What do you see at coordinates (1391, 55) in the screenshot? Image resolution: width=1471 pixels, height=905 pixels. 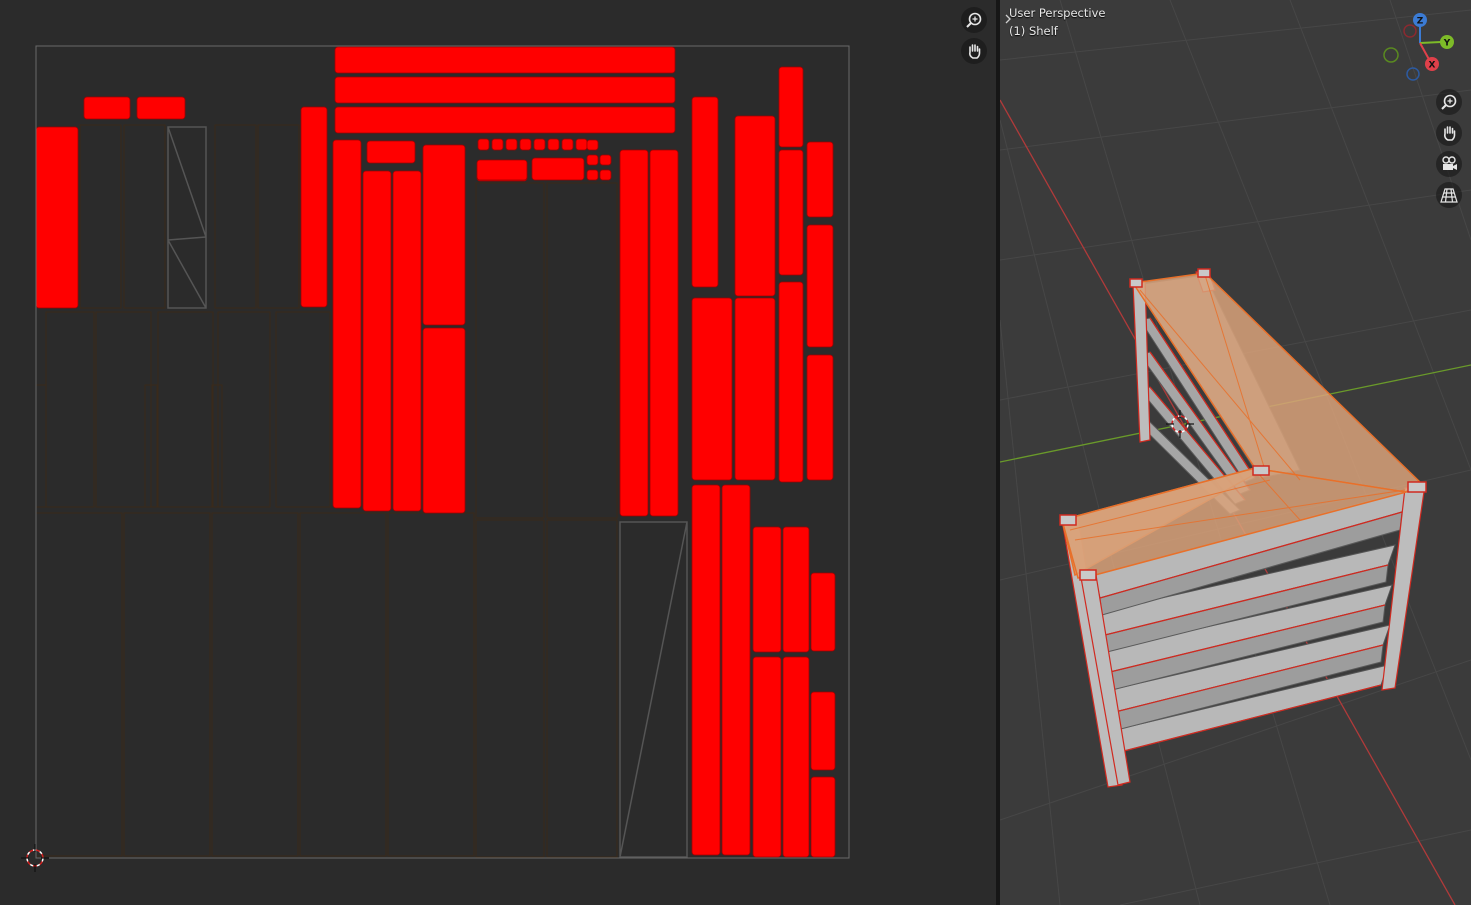 I see `gizmo-neg-y` at bounding box center [1391, 55].